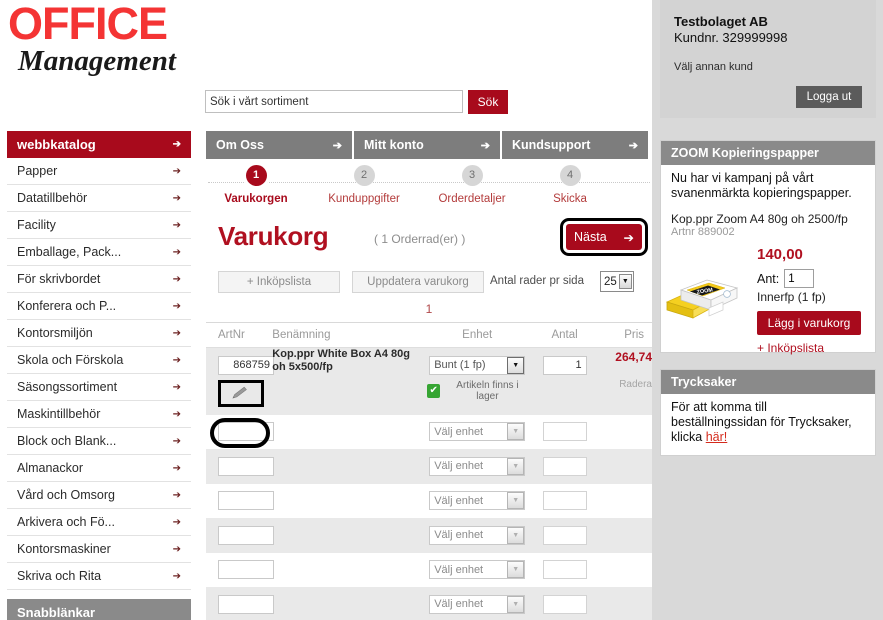  What do you see at coordinates (791, 297) in the screenshot?
I see `promo-unit: Innerfp (1 fp)` at bounding box center [791, 297].